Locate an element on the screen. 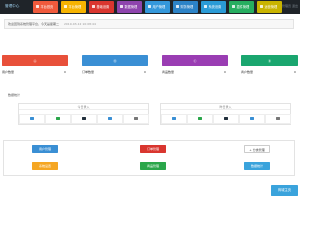  shortcut-button-4: 商品管理 is located at coordinates (153, 166).